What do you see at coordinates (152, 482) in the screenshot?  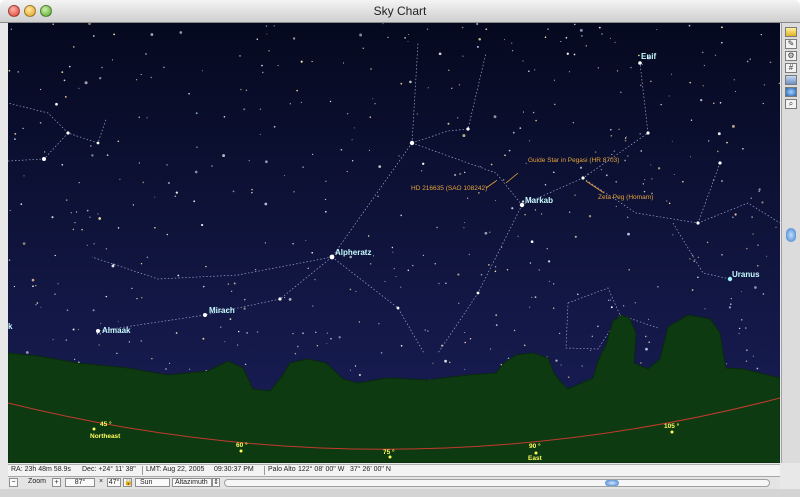 I see `center-object-field: Sun` at bounding box center [152, 482].